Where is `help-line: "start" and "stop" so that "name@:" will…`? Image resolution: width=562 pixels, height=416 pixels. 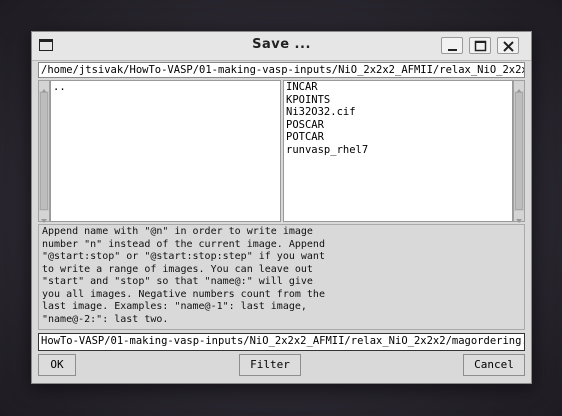
help-line: "start" and "stop" so that "name@:" will… is located at coordinates (177, 281).